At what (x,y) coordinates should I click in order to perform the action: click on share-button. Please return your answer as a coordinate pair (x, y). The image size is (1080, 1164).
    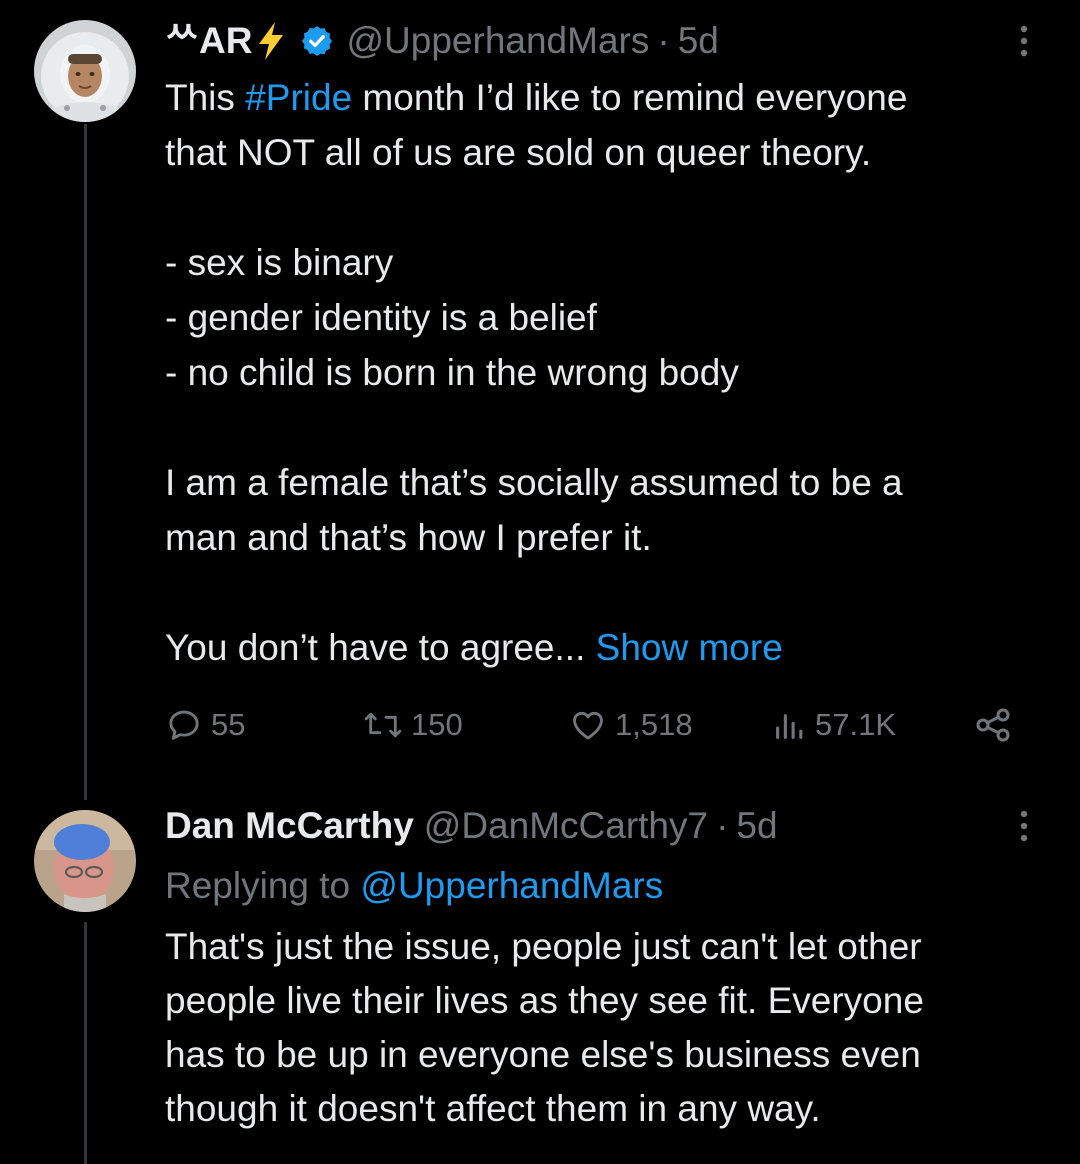
    Looking at the image, I should click on (993, 725).